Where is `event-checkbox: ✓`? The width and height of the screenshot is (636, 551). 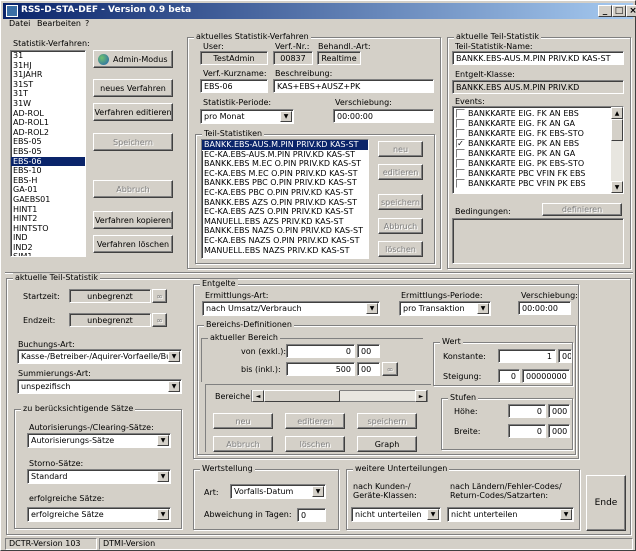
event-checkbox: ✓ is located at coordinates (460, 143).